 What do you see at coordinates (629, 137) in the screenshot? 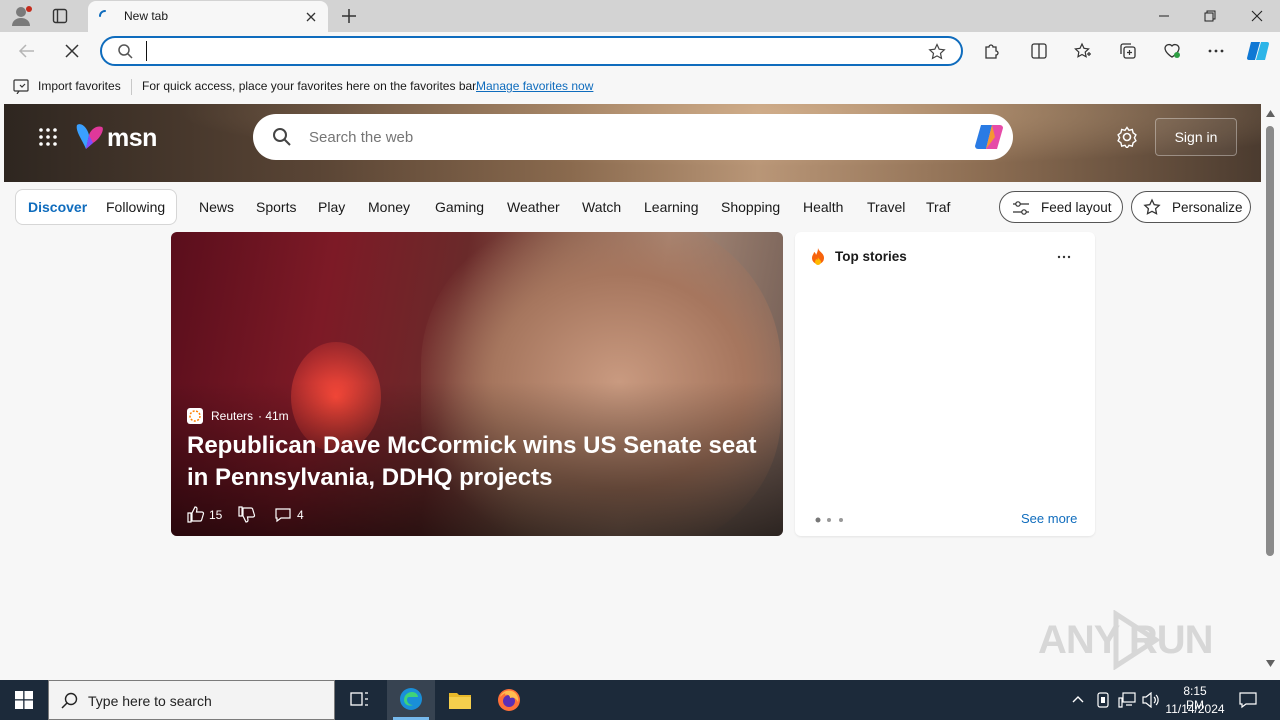
I see `web-search-input` at bounding box center [629, 137].